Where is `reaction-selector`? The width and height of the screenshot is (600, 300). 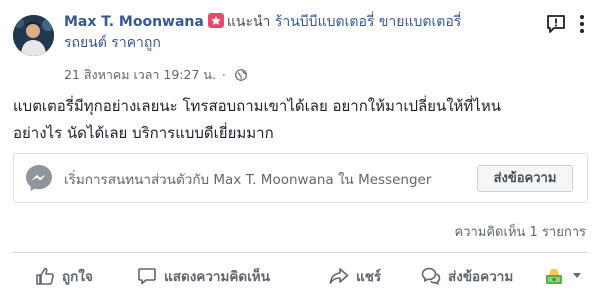 reaction-selector is located at coordinates (566, 276).